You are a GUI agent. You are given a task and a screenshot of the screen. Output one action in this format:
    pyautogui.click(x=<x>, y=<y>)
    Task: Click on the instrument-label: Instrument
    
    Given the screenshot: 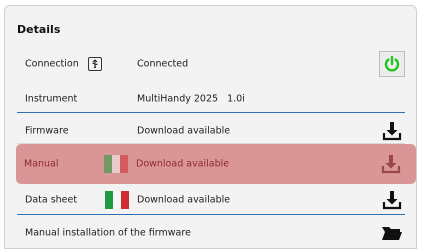 What is the action you would take?
    pyautogui.click(x=51, y=99)
    